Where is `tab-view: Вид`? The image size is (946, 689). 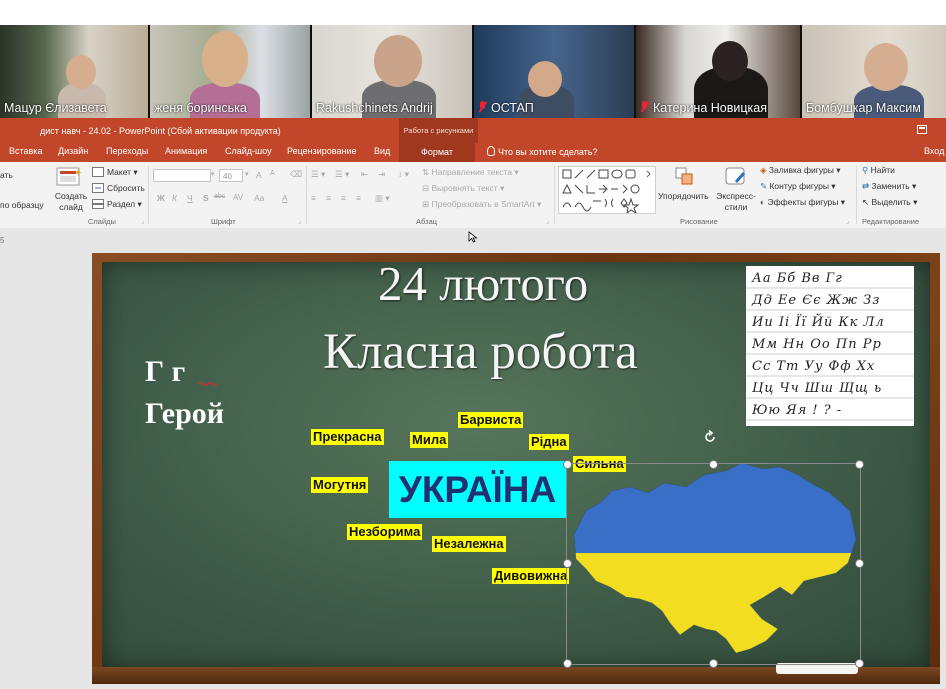 tab-view: Вид is located at coordinates (382, 151).